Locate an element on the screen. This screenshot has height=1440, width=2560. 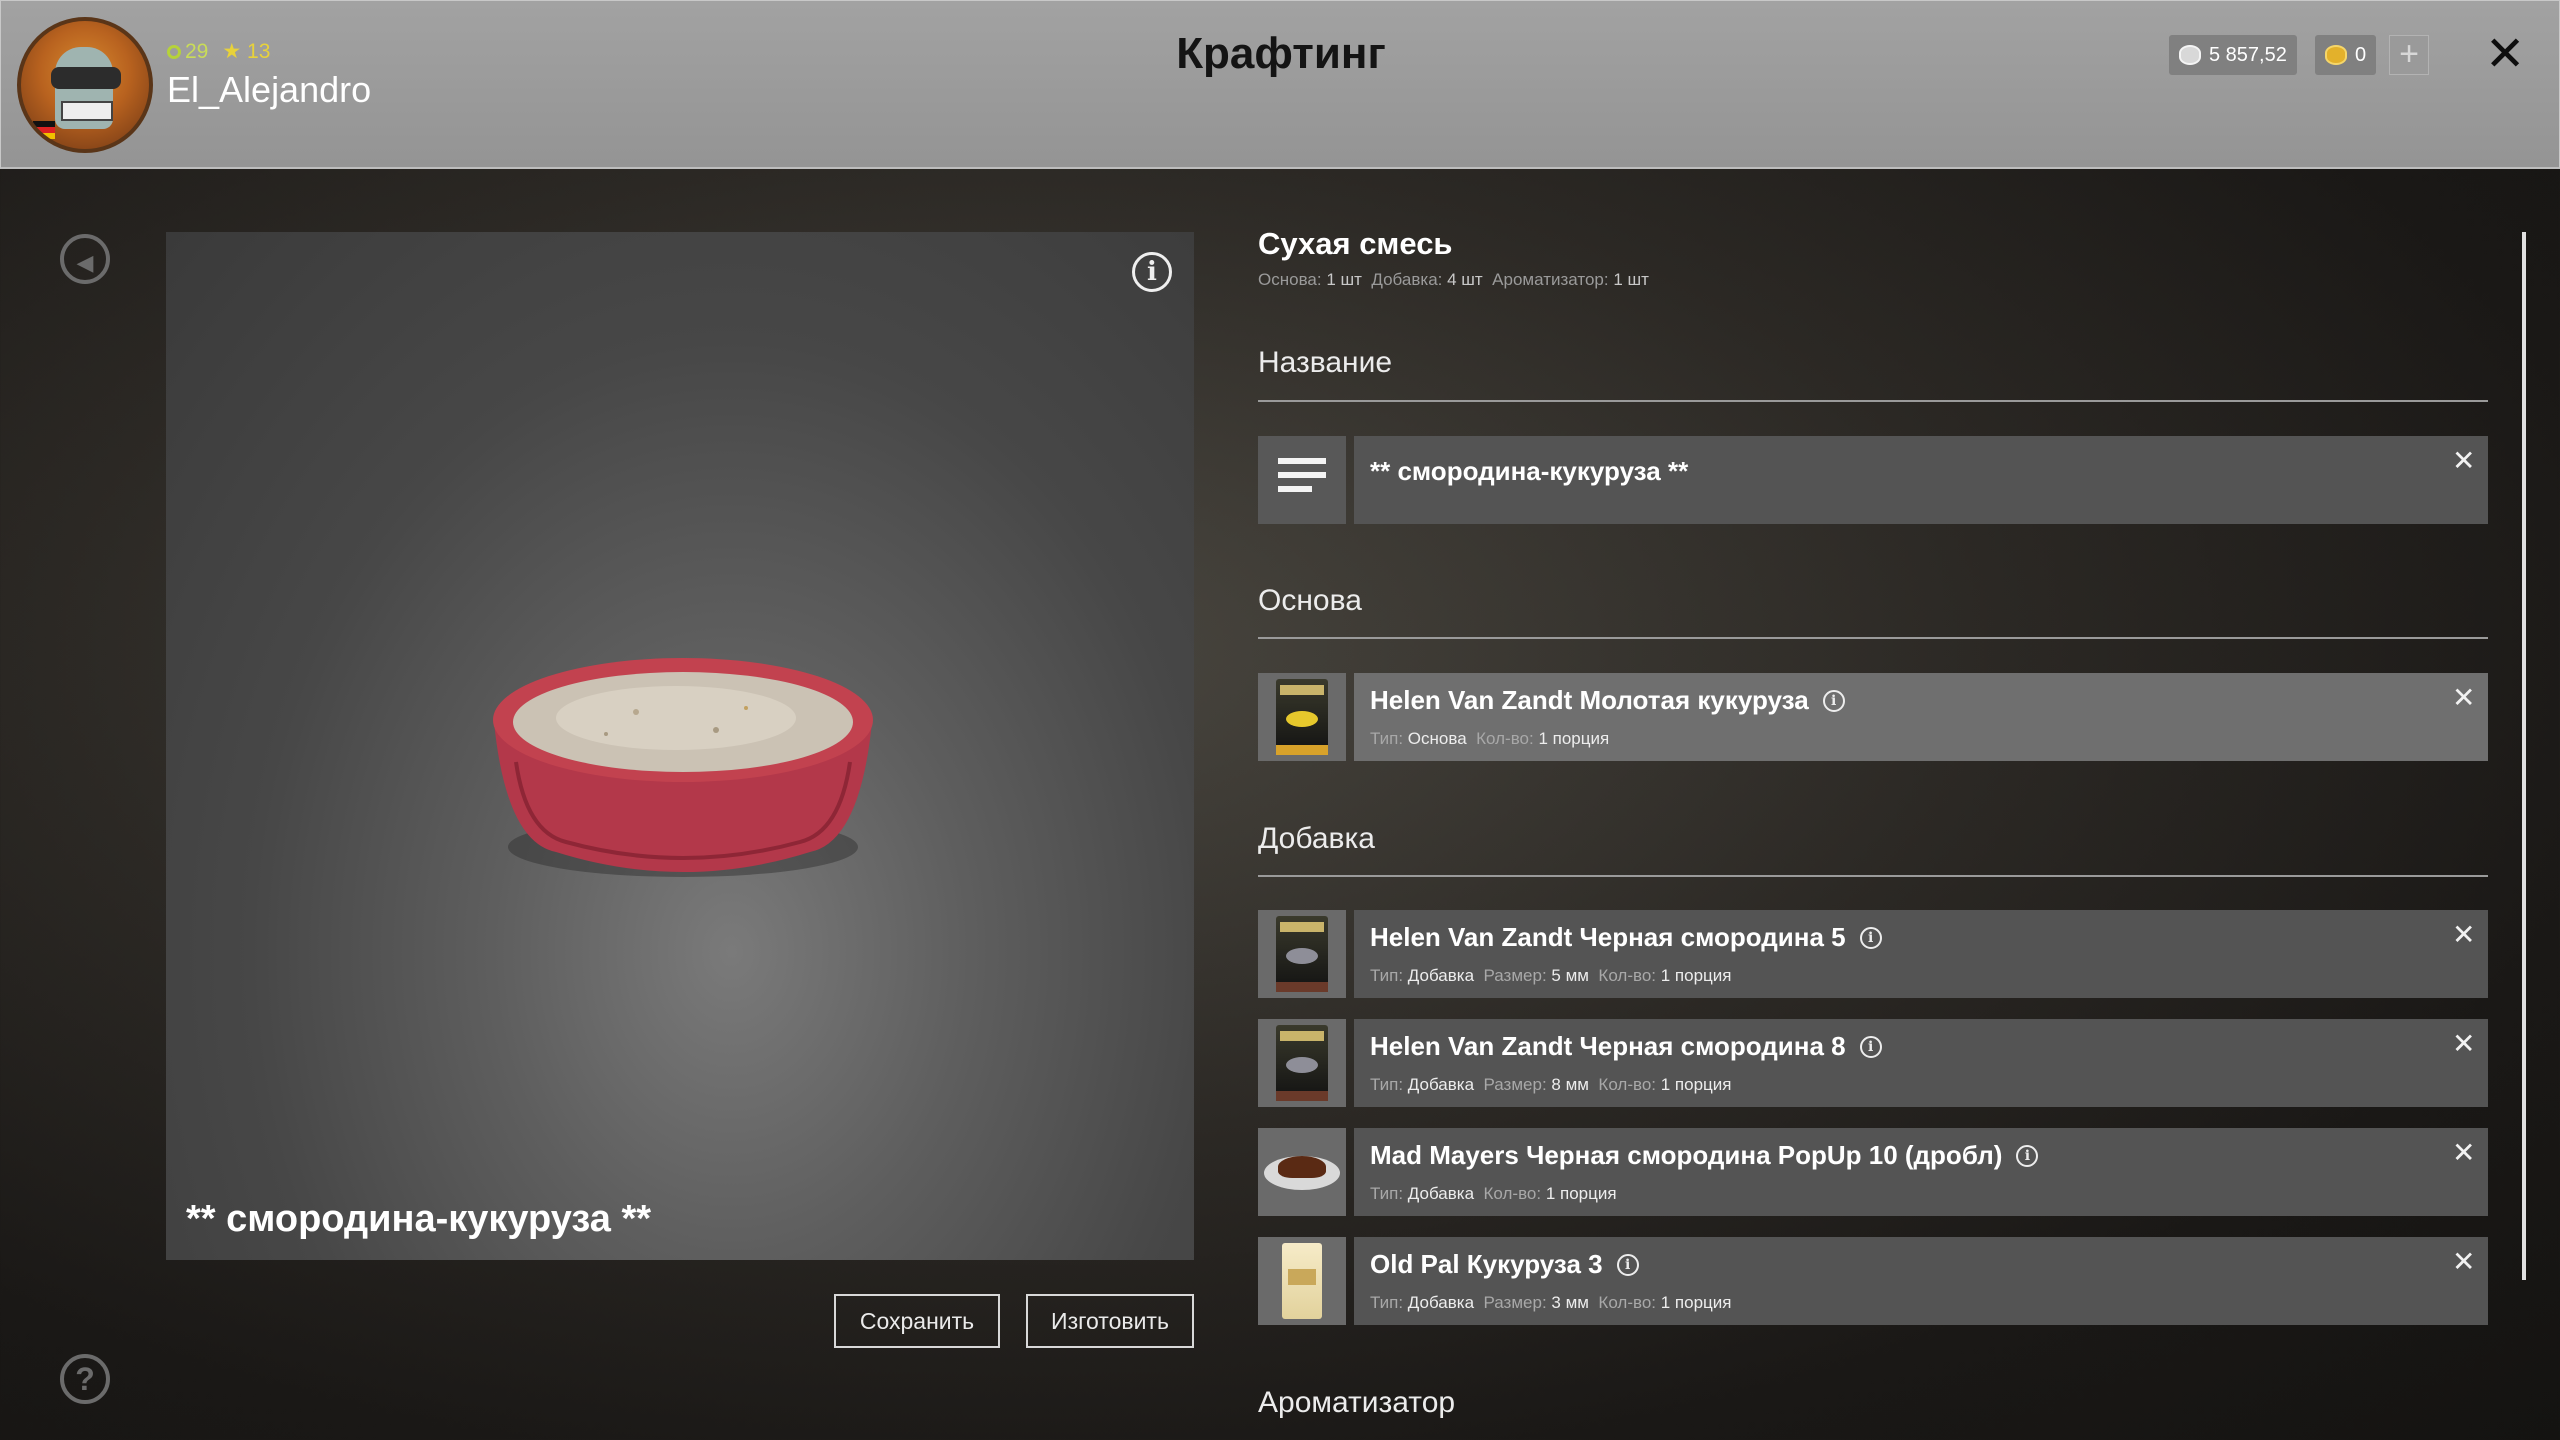
ingredient-meta: Тип: Основа Кол-во: 1 порция is located at coordinates (1489, 739).